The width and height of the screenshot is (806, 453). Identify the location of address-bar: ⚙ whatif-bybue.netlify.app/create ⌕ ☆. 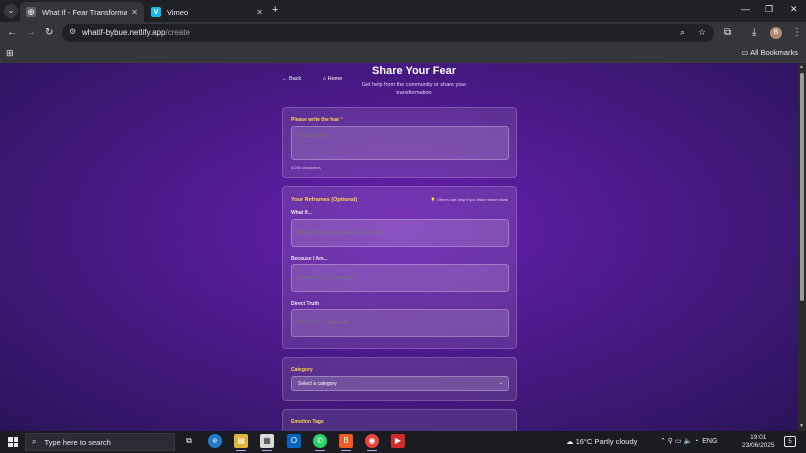
(388, 33).